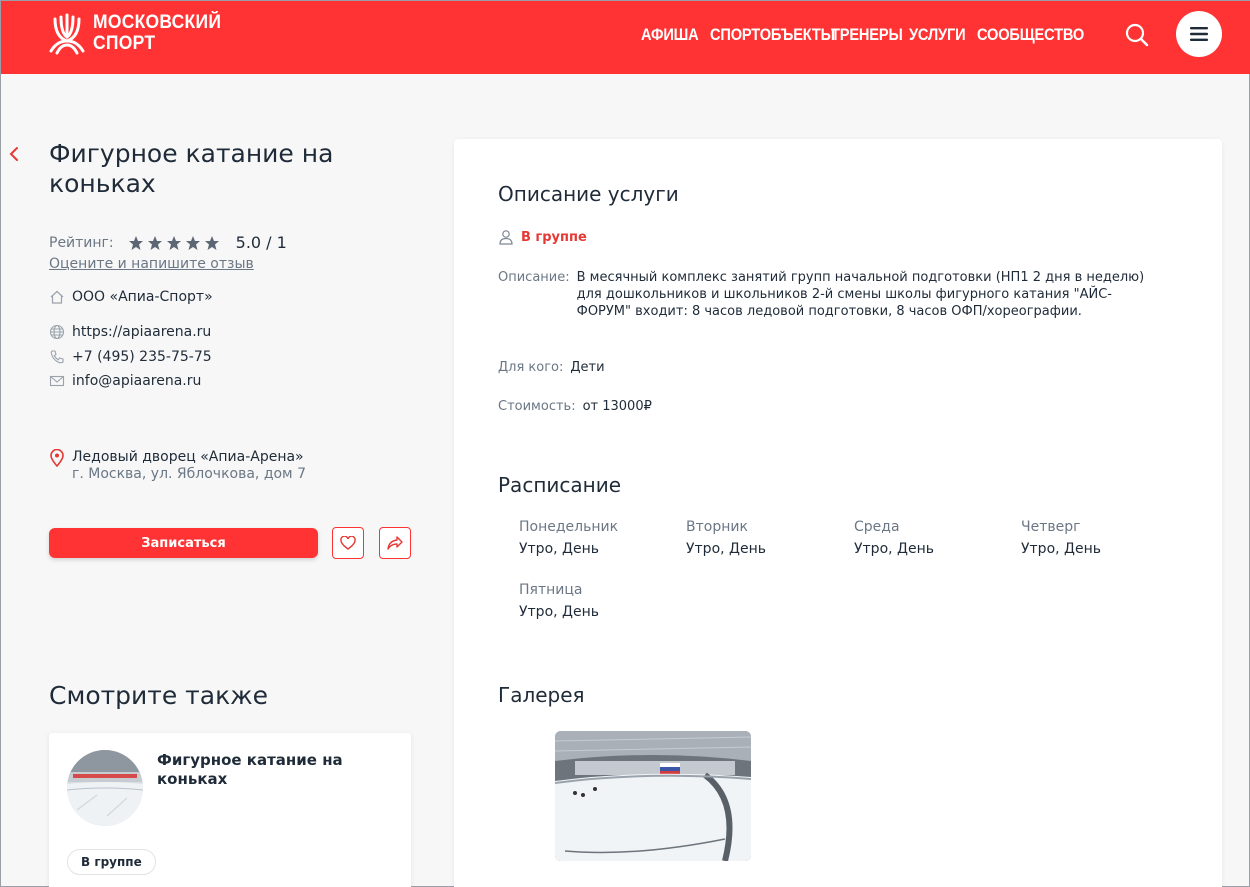 The height and width of the screenshot is (887, 1250). I want to click on nav-item-community: СООБЩЕСТВО, so click(1030, 35).